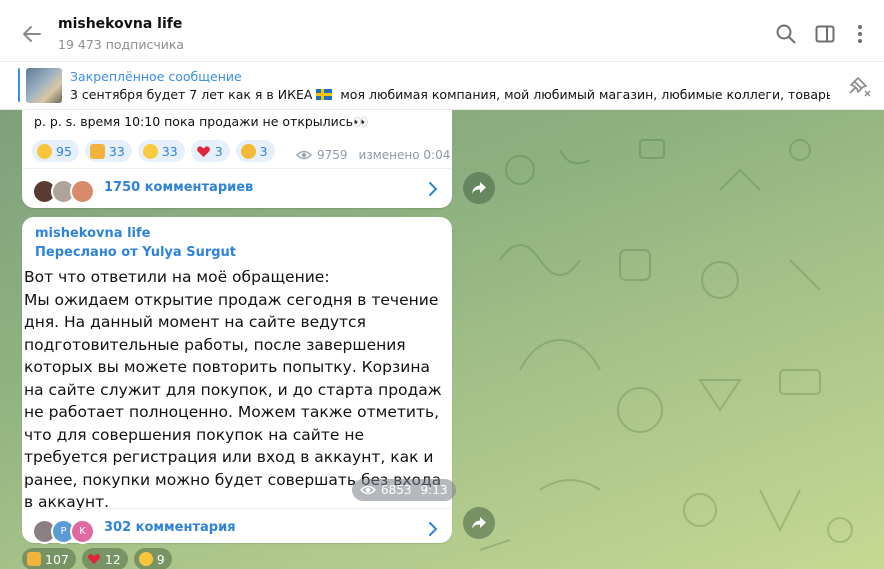 This screenshot has height=569, width=884. I want to click on message-channel-name: mishekovna life, so click(92, 233).